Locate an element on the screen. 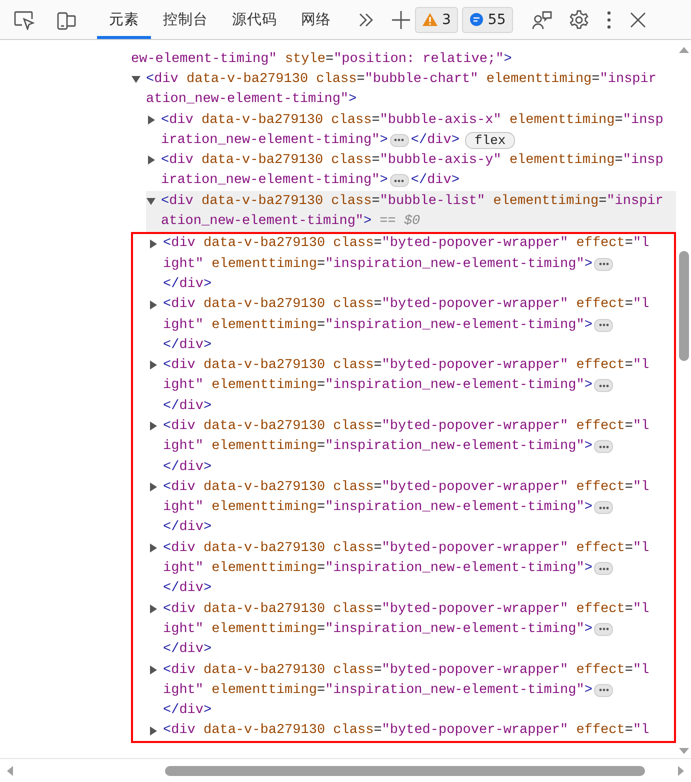 This screenshot has width=691, height=782. scroll-right-icon is located at coordinates (681, 771).